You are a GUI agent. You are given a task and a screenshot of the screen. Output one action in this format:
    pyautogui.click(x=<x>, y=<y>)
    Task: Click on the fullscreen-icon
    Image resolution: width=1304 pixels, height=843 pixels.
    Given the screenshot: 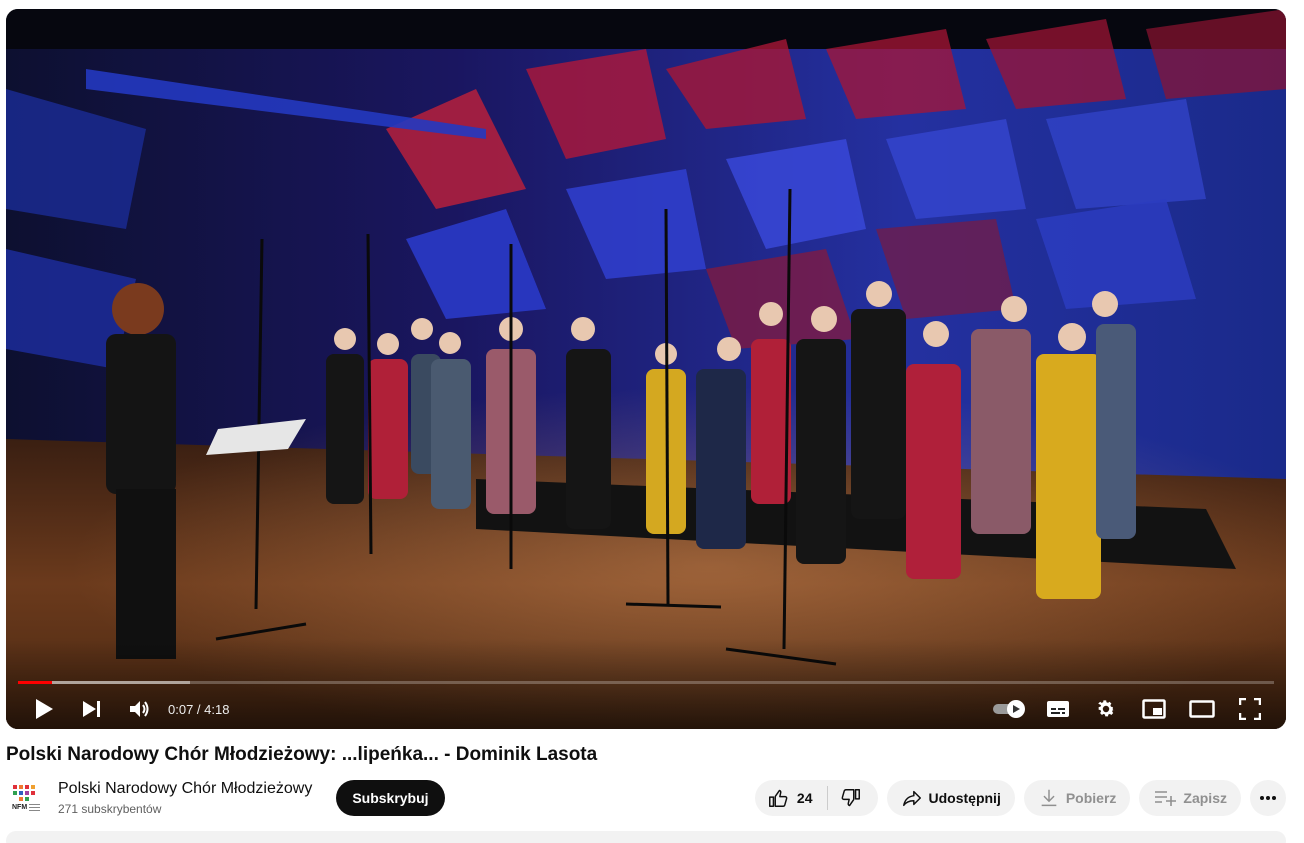 What is the action you would take?
    pyautogui.click(x=1250, y=709)
    